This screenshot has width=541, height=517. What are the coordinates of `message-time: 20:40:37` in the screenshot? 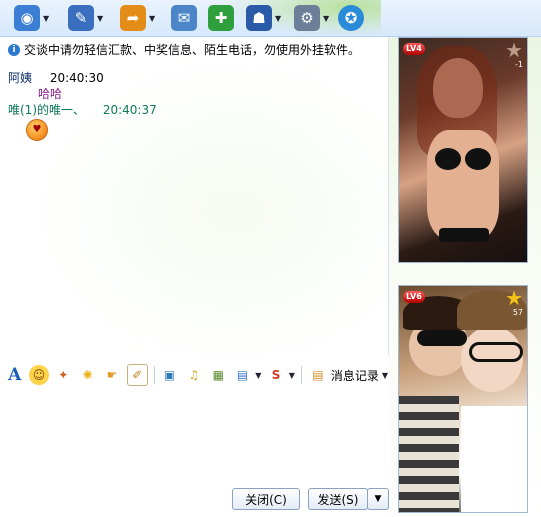 It's located at (129, 110).